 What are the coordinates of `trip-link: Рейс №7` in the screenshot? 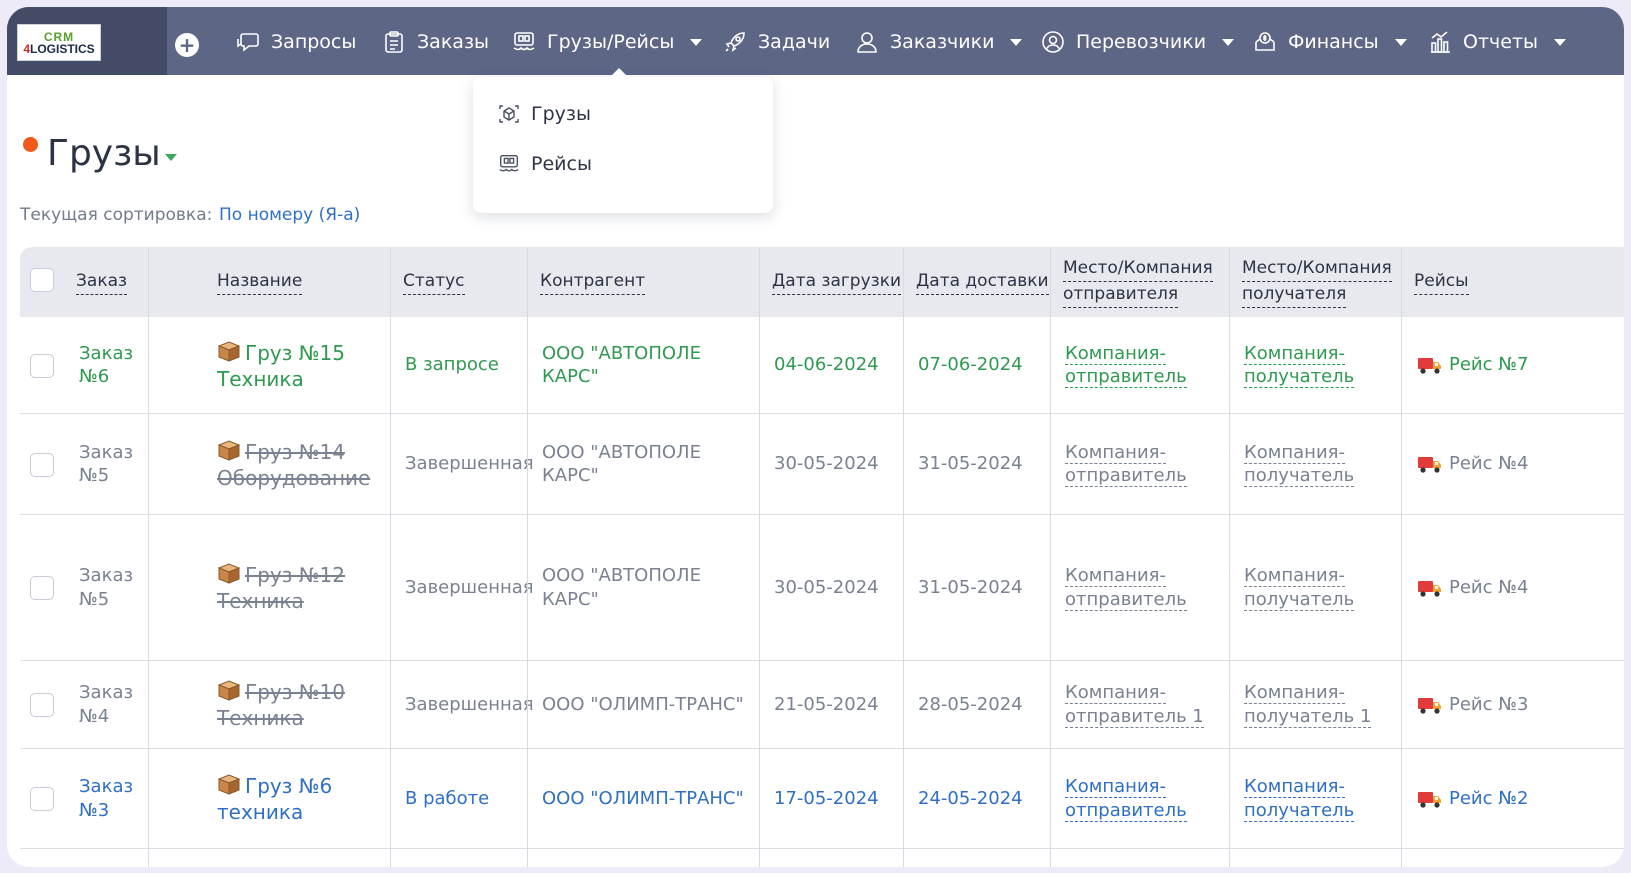 It's located at (1517, 365).